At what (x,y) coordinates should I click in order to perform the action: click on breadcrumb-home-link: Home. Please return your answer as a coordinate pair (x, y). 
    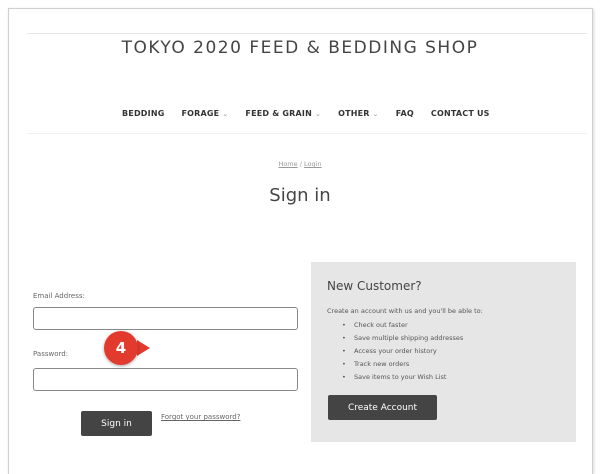
    Looking at the image, I should click on (287, 164).